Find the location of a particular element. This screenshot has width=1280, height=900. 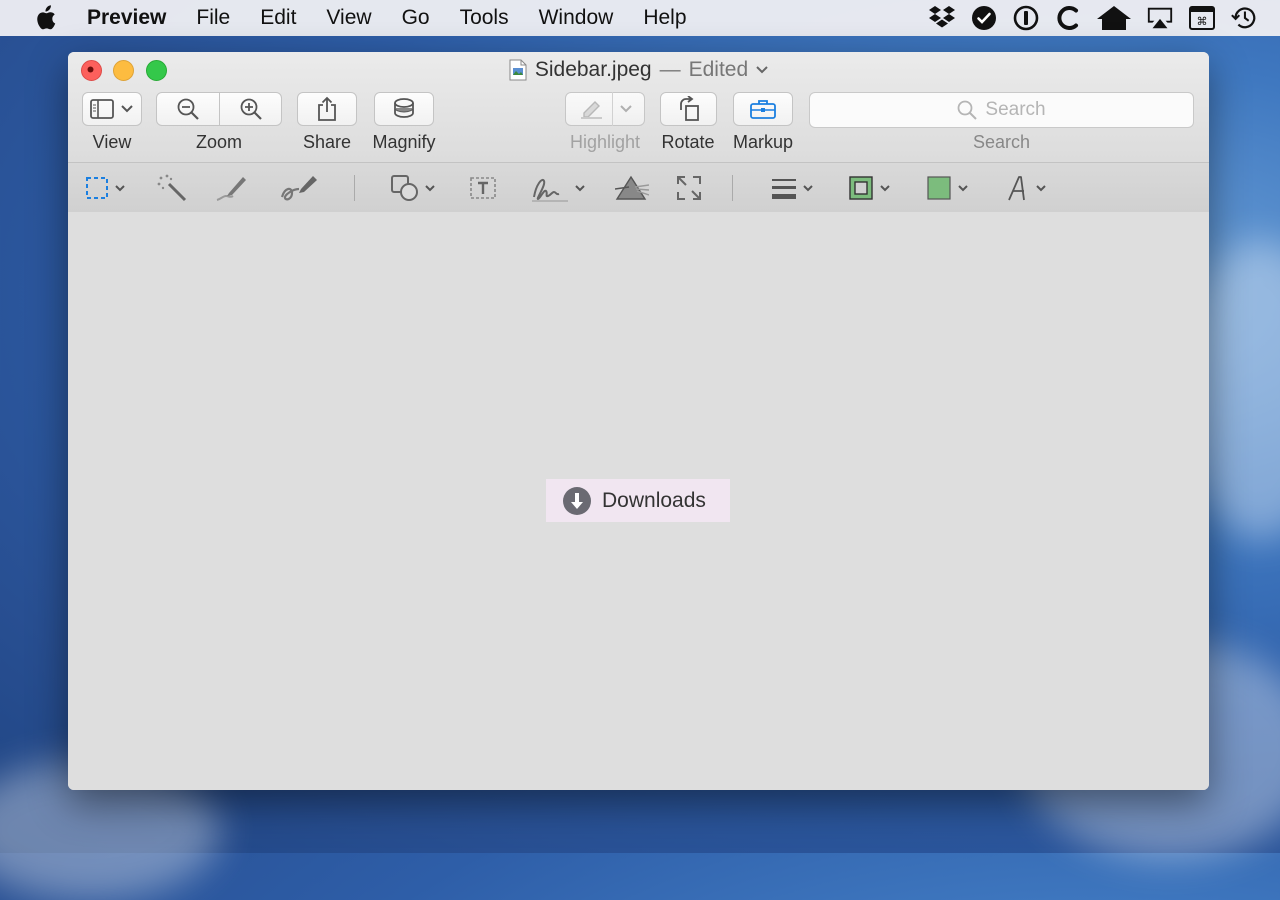

checkmark-circle-icon is located at coordinates (984, 18).